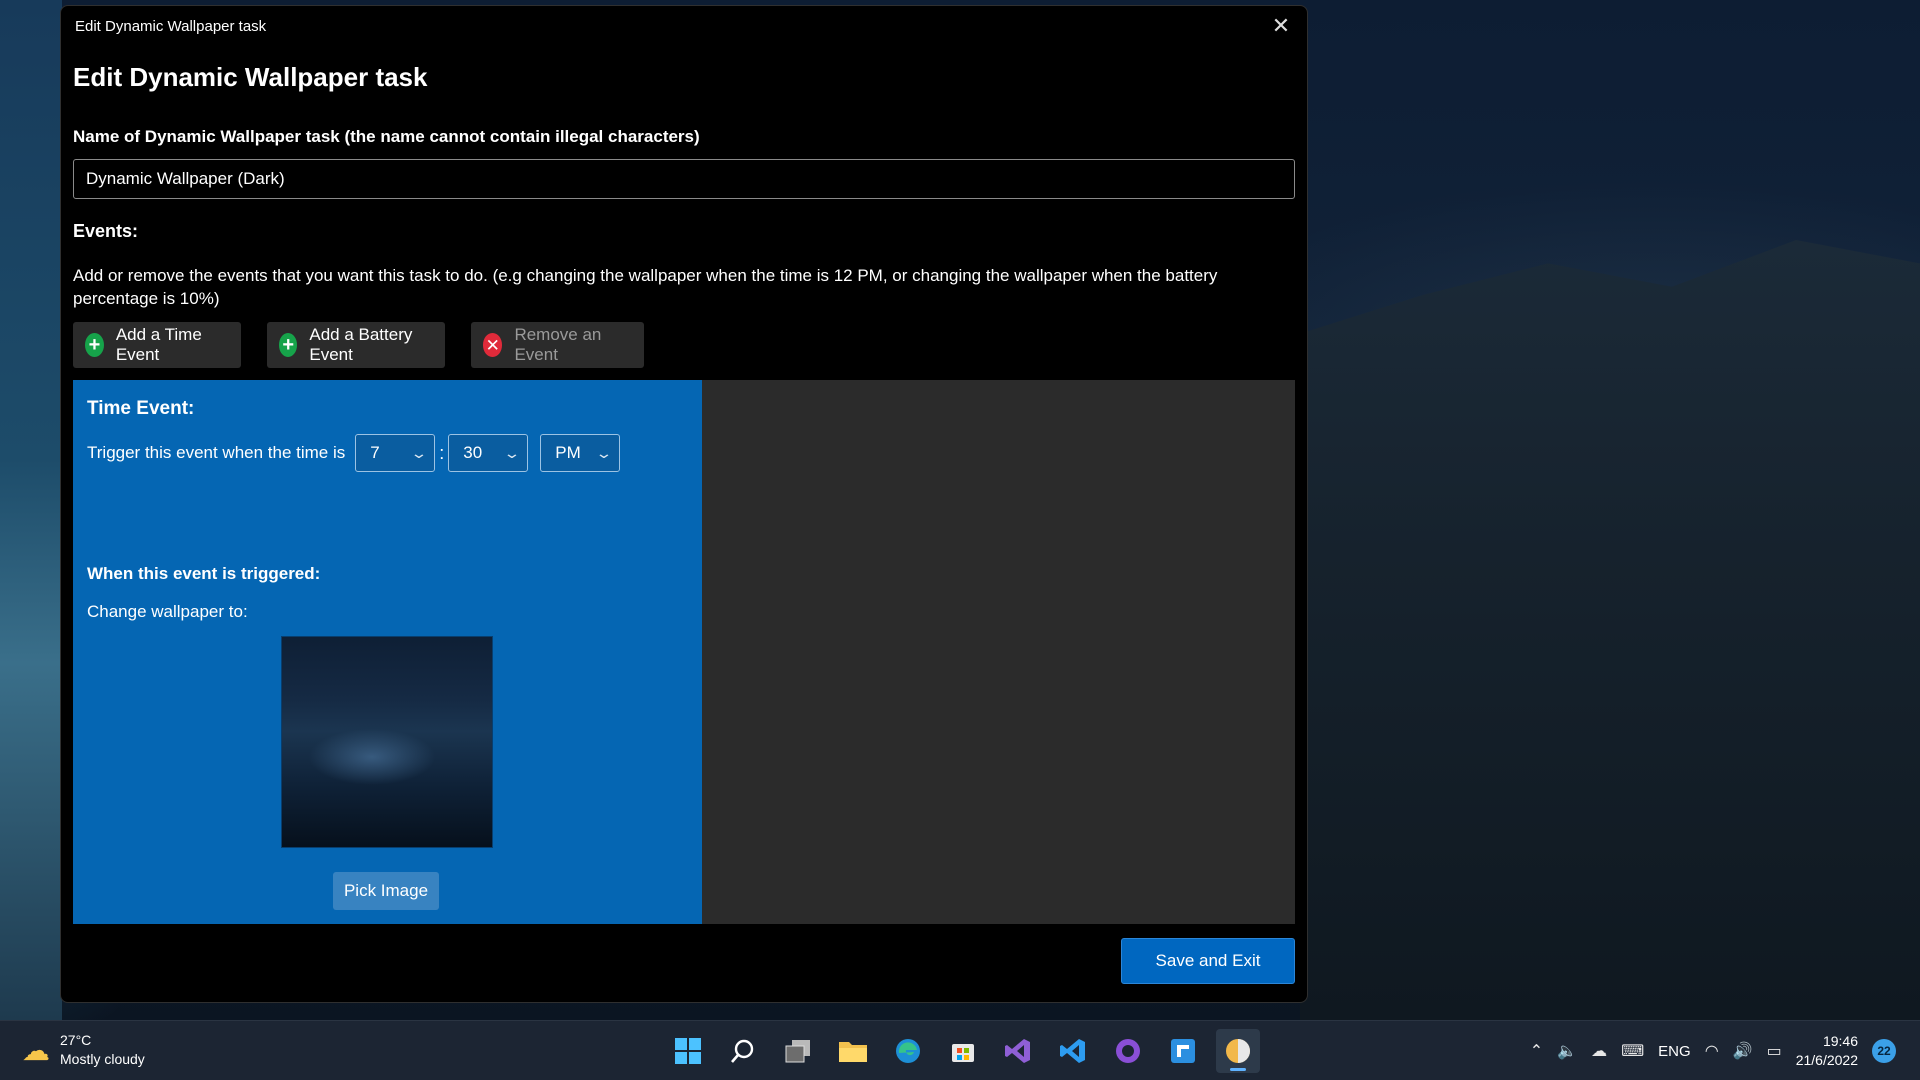  I want to click on weather-temperature: 27°C, so click(76, 1040).